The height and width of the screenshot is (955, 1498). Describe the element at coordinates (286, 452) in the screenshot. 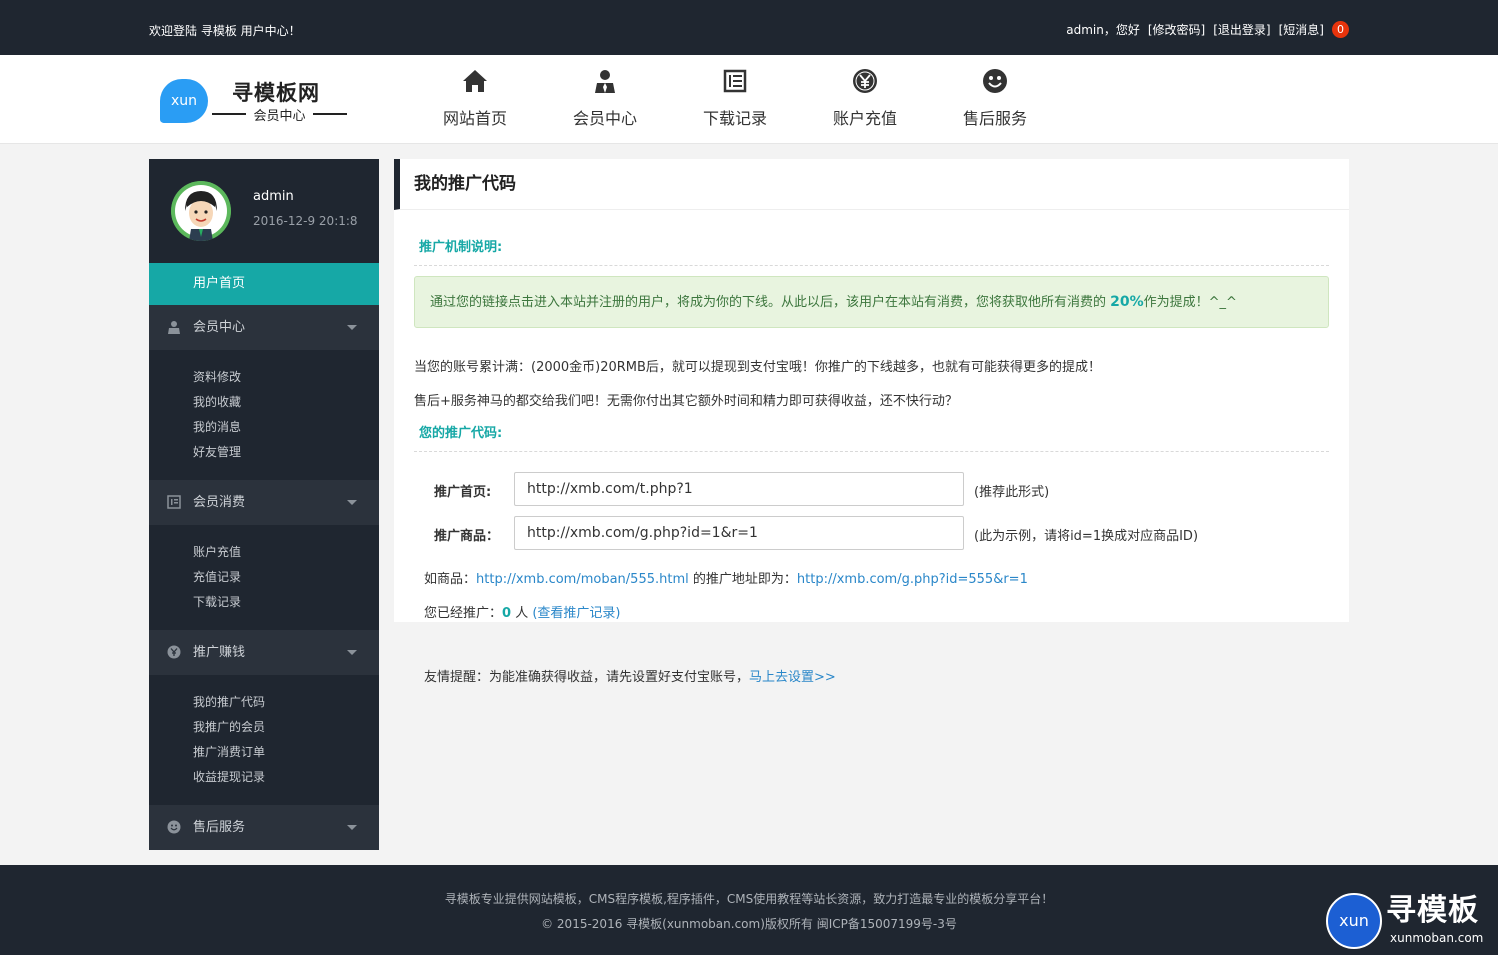

I see `sidebar-item-friends: 好友管理` at that location.